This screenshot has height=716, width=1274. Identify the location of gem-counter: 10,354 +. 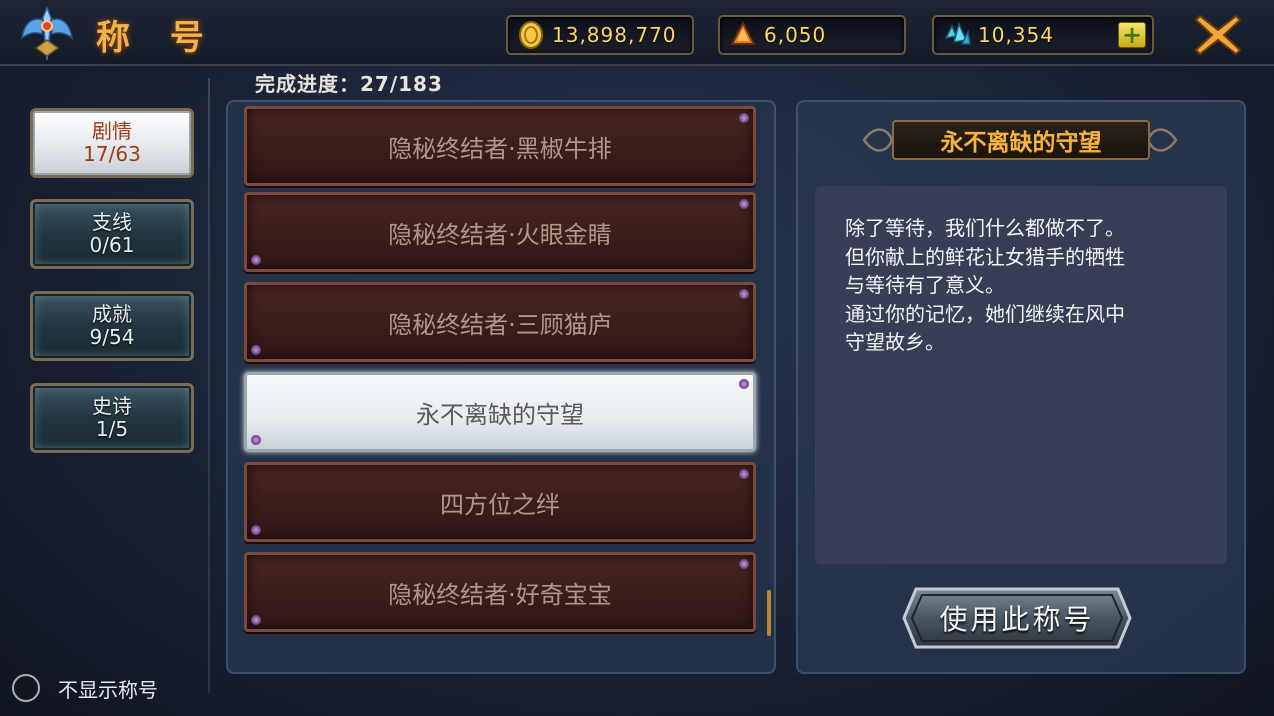
(1043, 35).